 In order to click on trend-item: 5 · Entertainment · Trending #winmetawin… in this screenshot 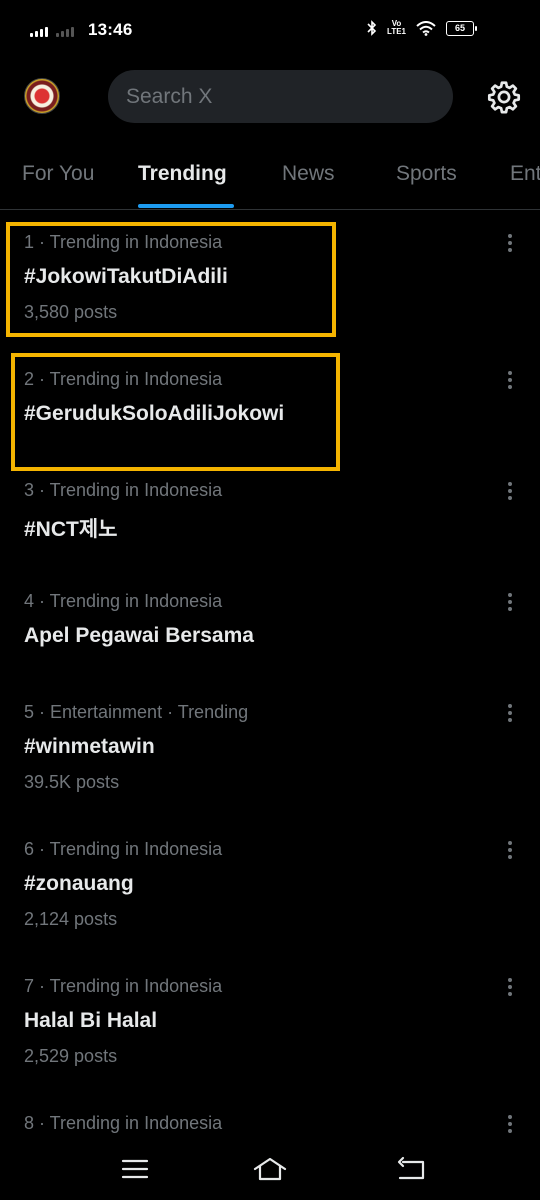, I will do `click(270, 752)`.